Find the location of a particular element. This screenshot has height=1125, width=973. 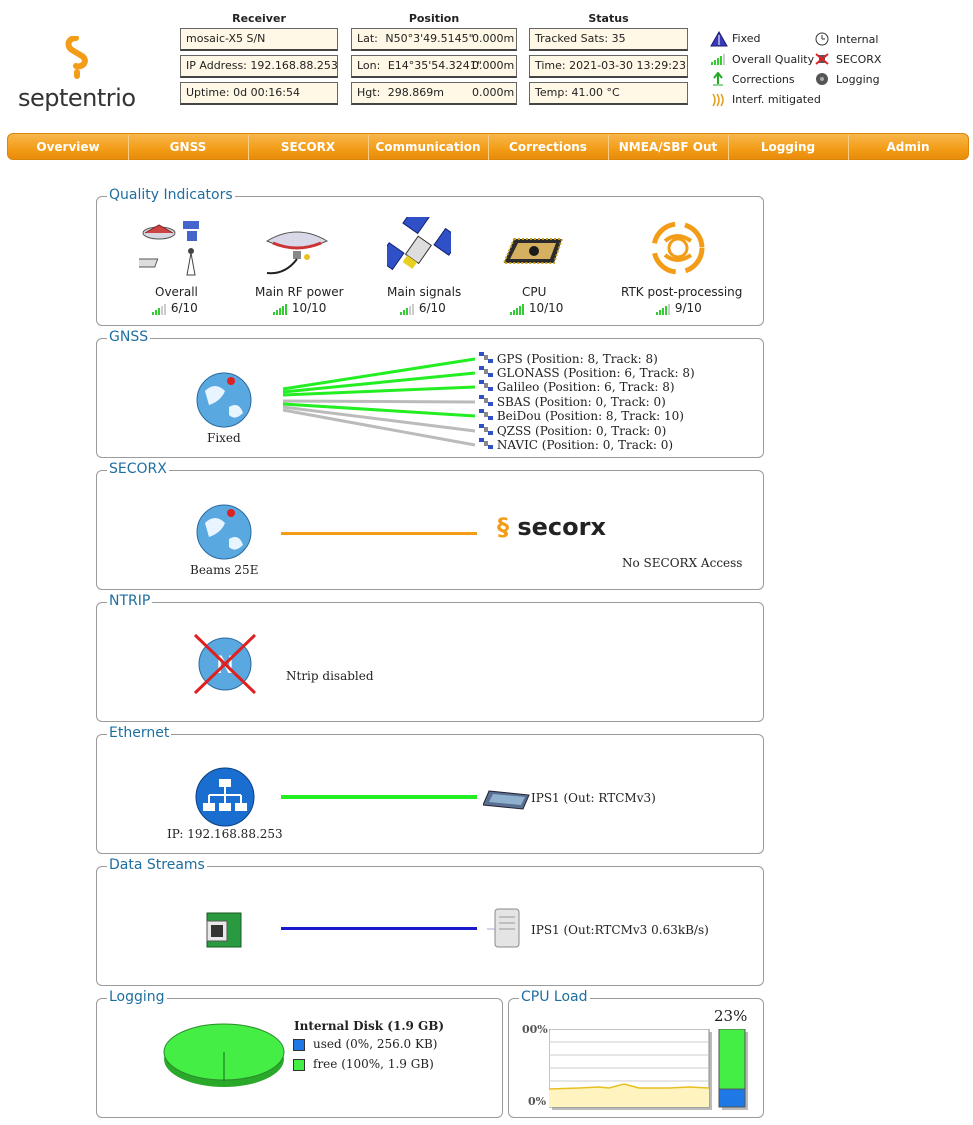

legend-corrections-label: Corrections is located at coordinates (763, 79).